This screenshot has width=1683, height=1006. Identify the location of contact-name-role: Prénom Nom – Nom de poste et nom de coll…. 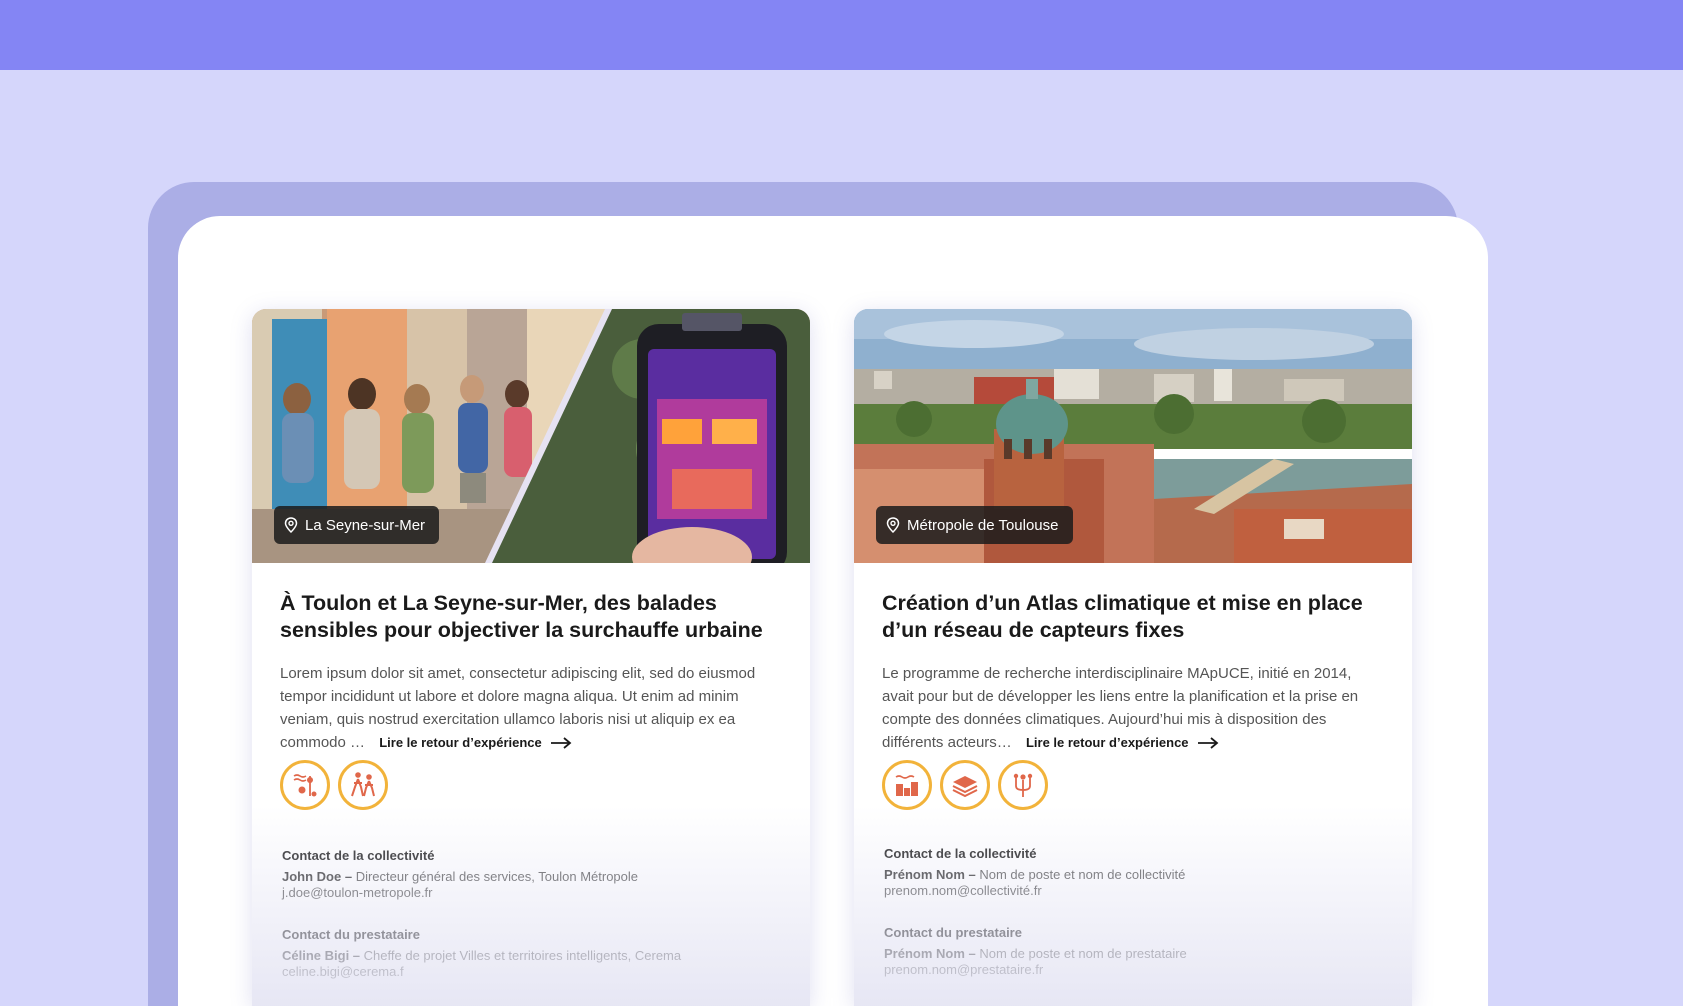
(1139, 875).